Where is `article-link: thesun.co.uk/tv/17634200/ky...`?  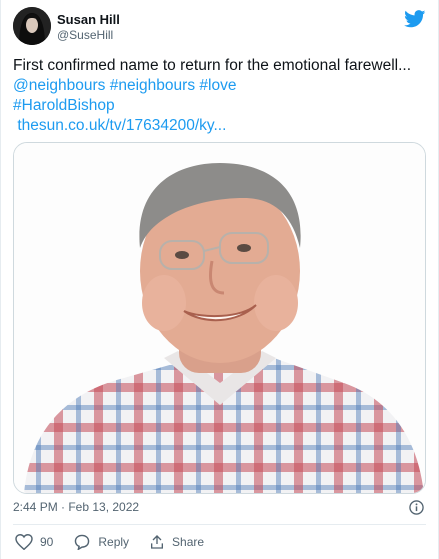
article-link: thesun.co.uk/tv/17634200/ky... is located at coordinates (121, 125).